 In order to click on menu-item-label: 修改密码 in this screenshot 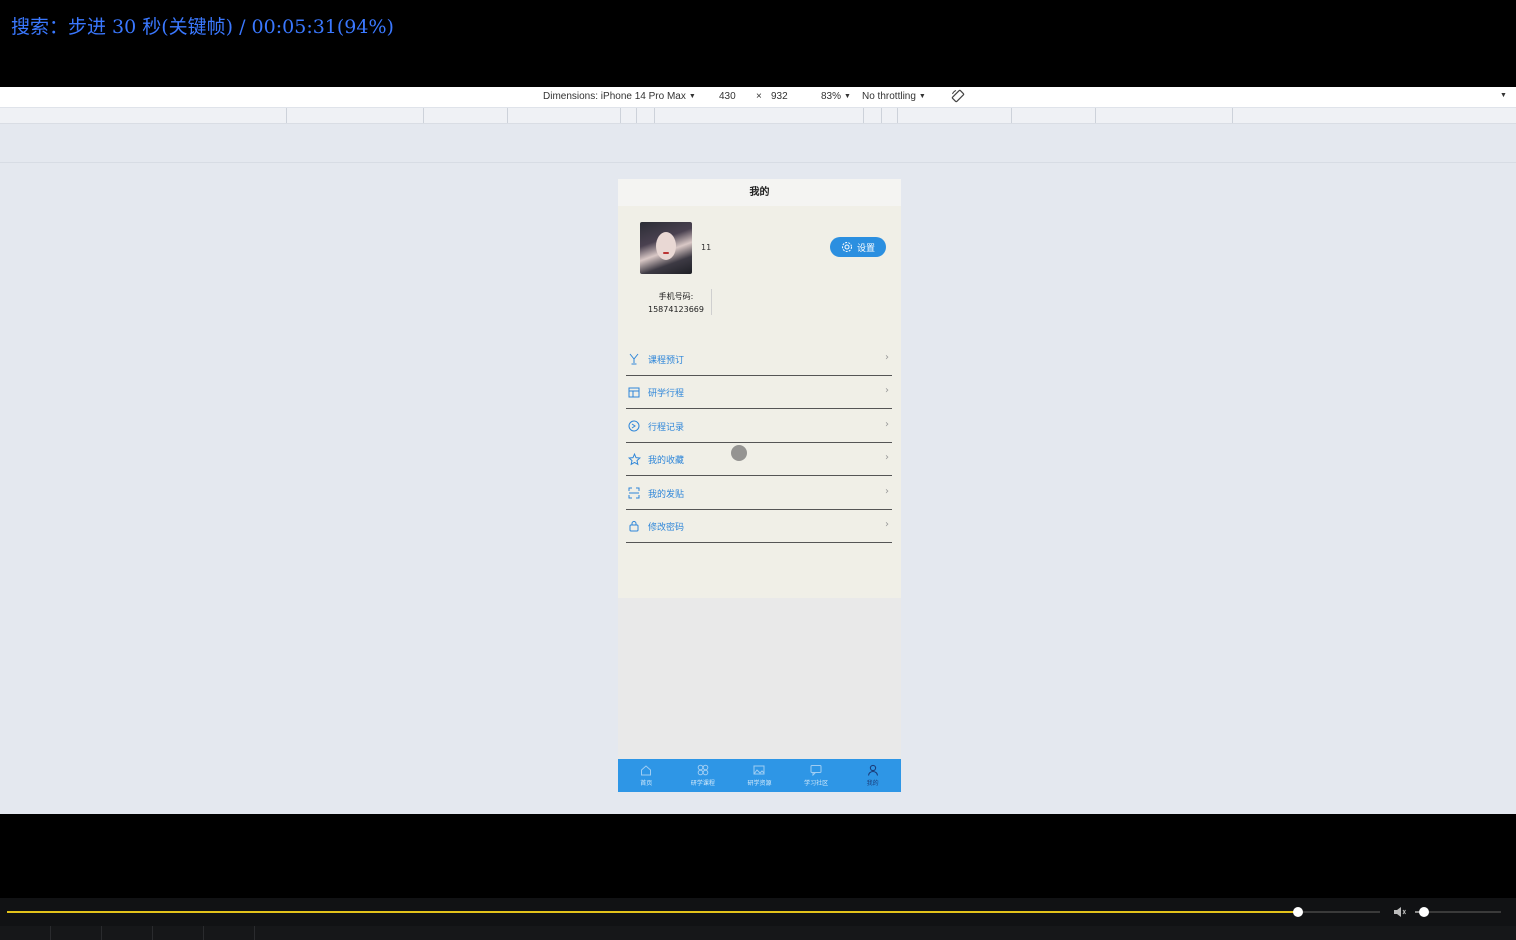, I will do `click(666, 527)`.